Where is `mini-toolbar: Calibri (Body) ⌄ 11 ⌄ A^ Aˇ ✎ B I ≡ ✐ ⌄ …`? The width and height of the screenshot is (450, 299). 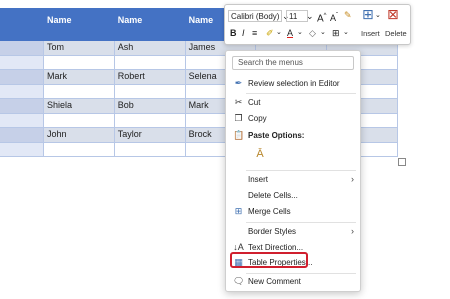 mini-toolbar: Calibri (Body) ⌄ 11 ⌄ A^ Aˇ ✎ B I ≡ ✐ ⌄ … is located at coordinates (317, 24).